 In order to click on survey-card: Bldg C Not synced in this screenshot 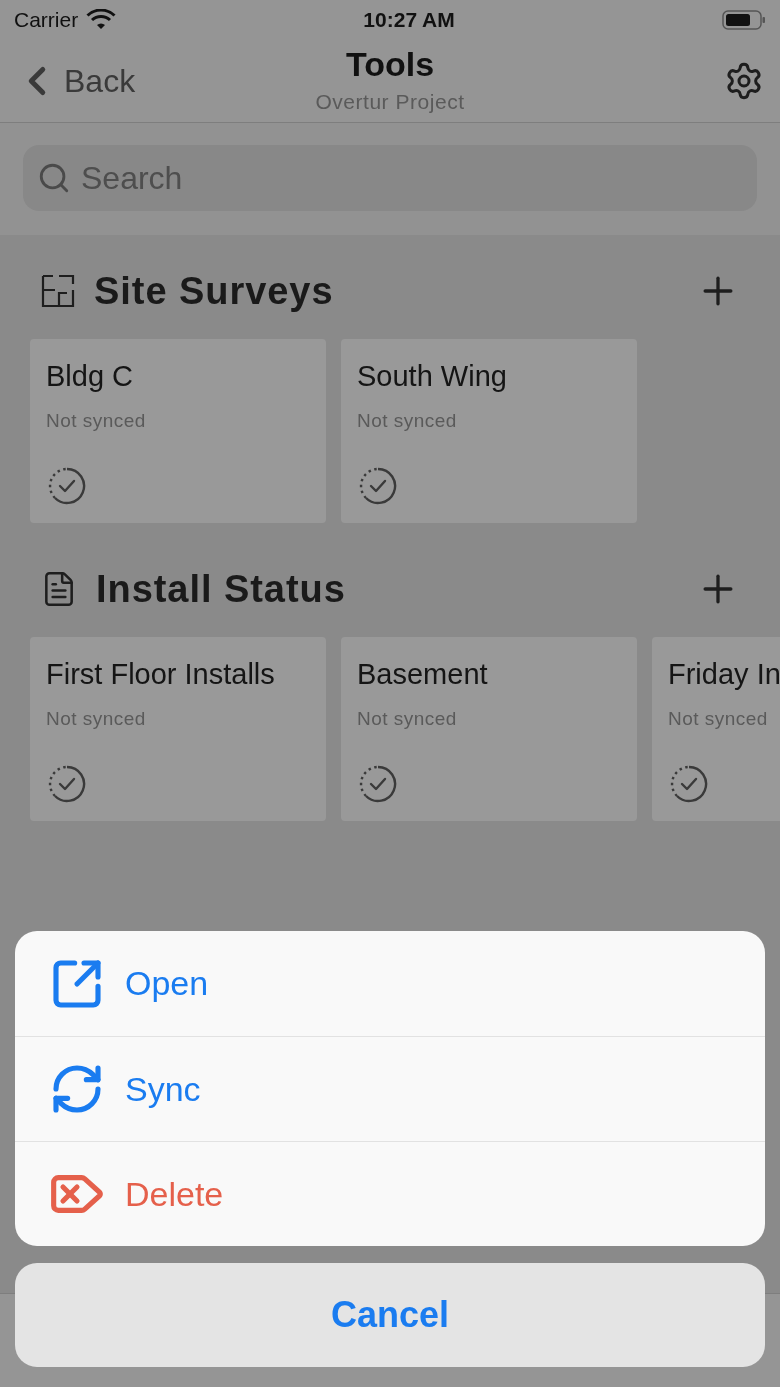, I will do `click(178, 431)`.